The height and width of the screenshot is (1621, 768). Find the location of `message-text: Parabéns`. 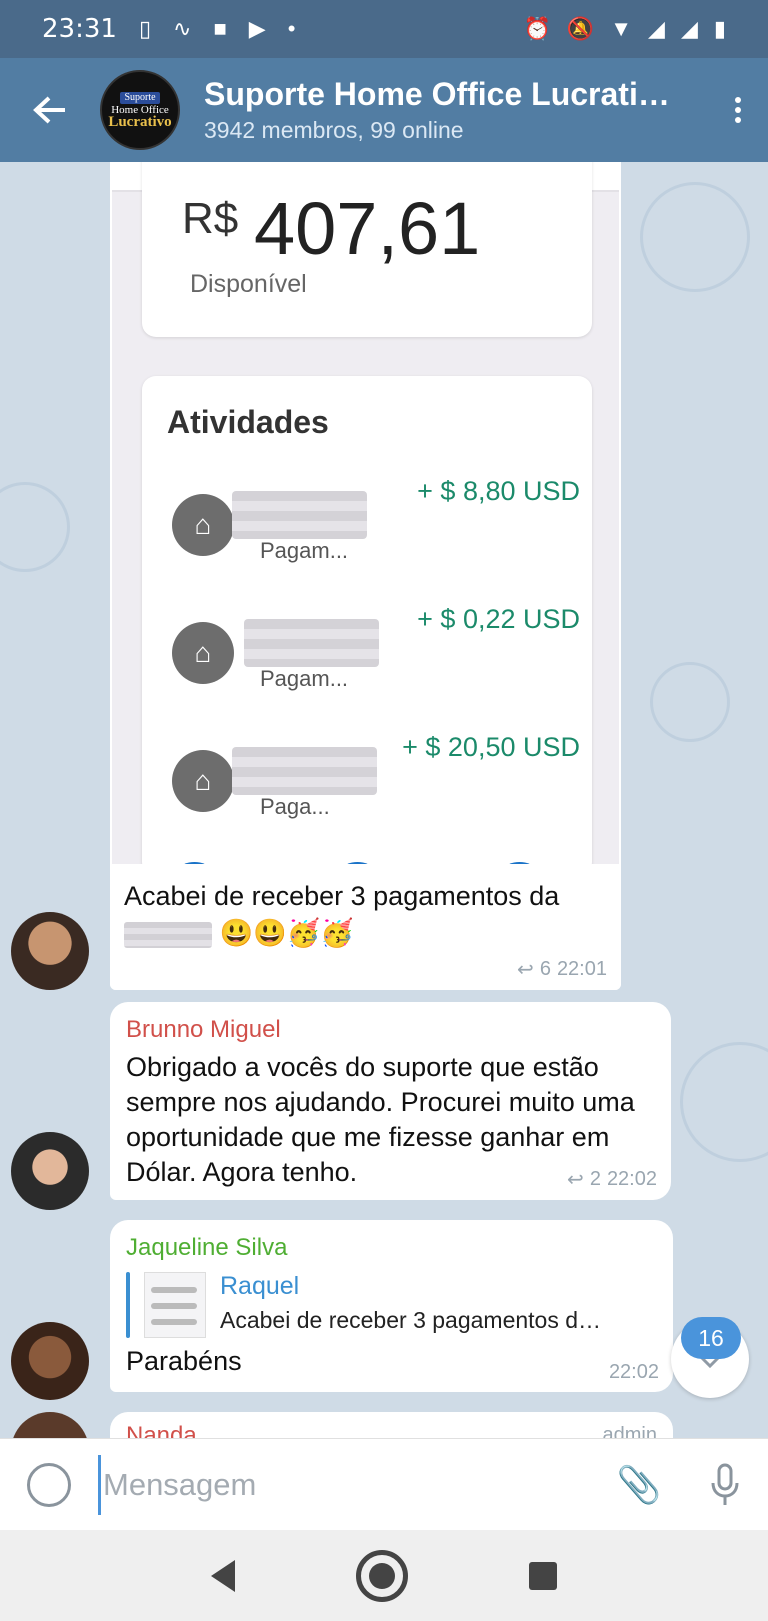

message-text: Parabéns is located at coordinates (184, 1361).